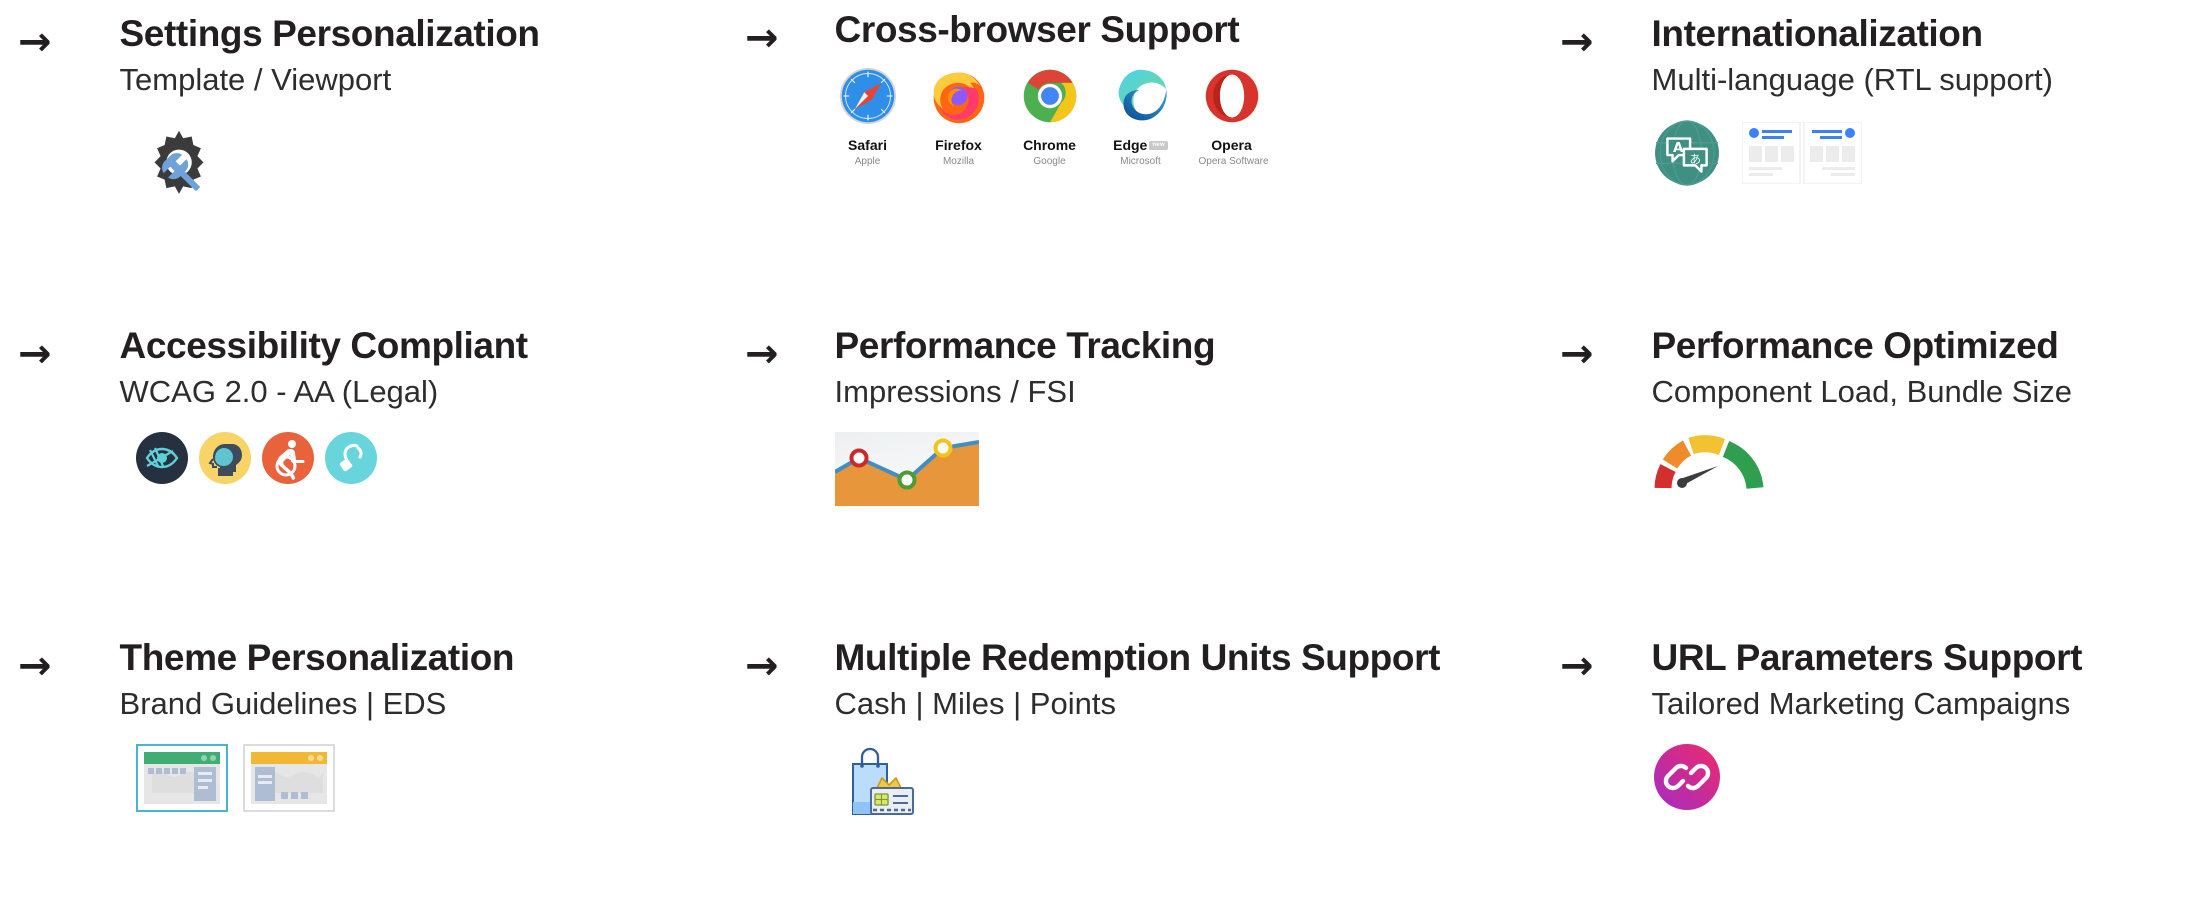 This screenshot has width=2198, height=904. Describe the element at coordinates (1687, 155) in the screenshot. I see `translate-icon: A あ` at that location.